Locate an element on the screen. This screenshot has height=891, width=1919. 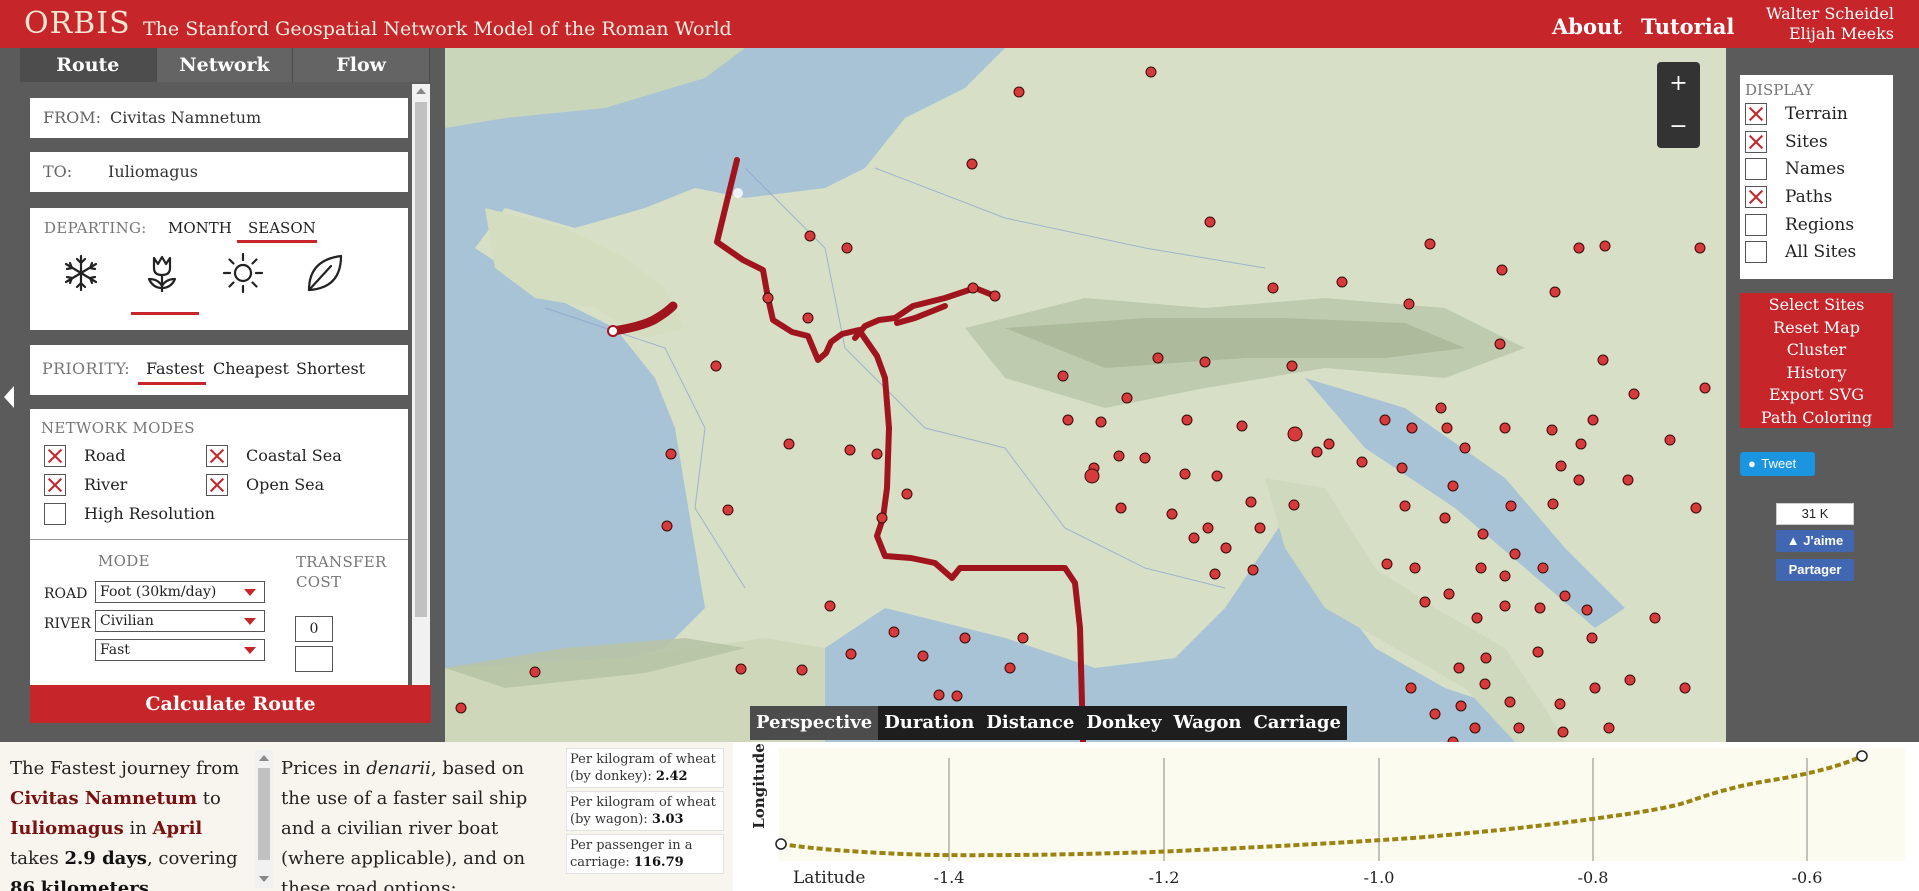
sites-checkbox is located at coordinates (1756, 142).